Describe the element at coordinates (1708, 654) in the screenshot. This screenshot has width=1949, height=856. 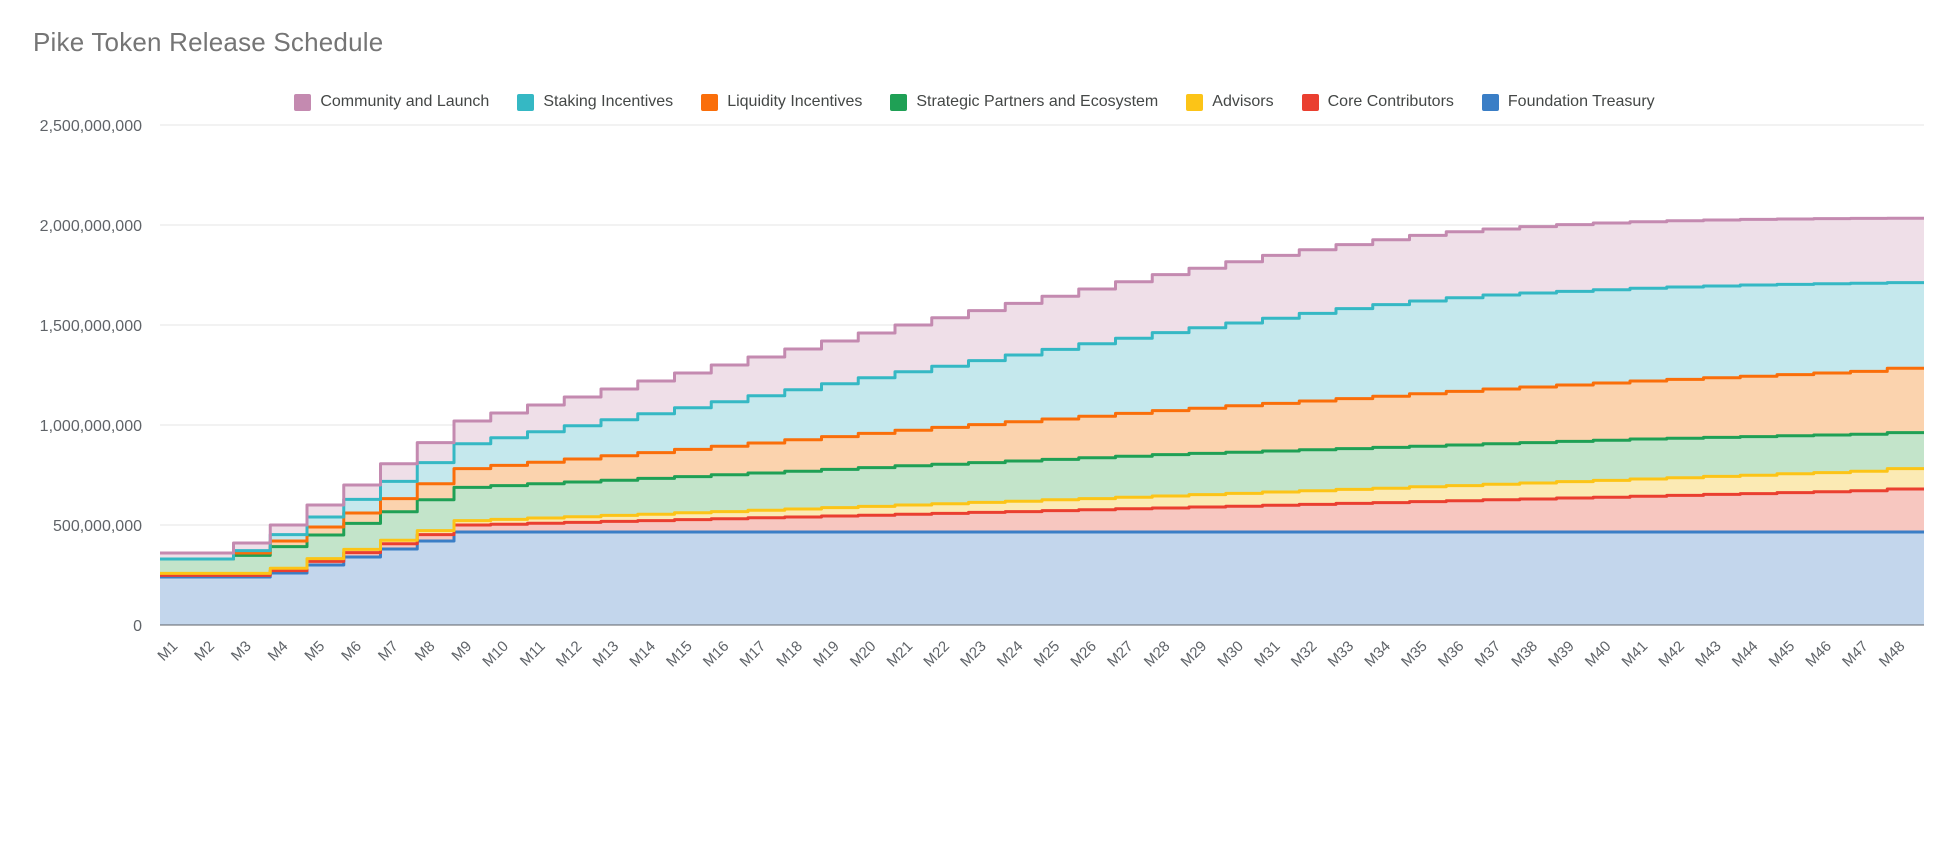
I see `x-axis-tick-label: M43` at that location.